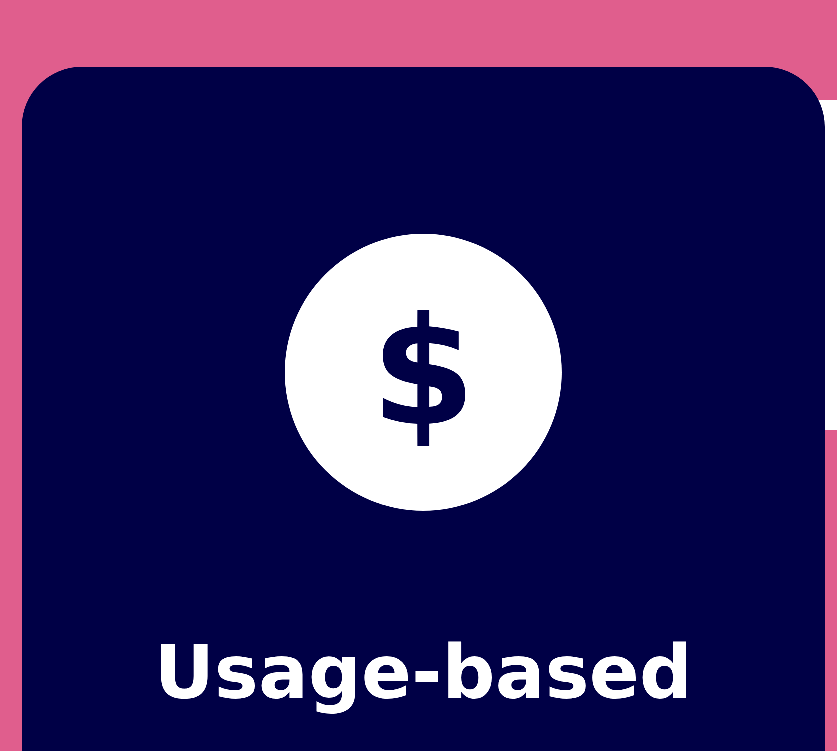  Describe the element at coordinates (423, 373) in the screenshot. I see `dollar-sign: $` at that location.